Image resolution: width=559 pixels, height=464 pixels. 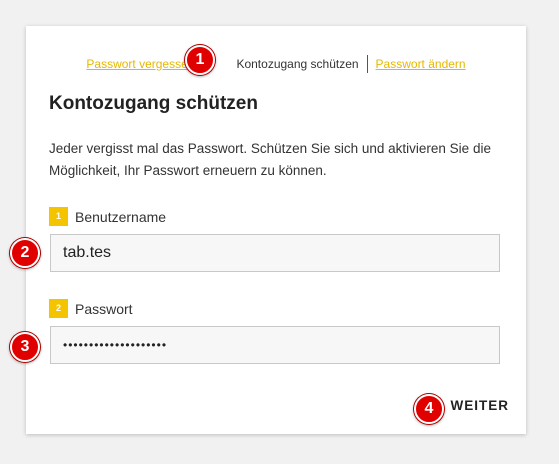 I want to click on step-badge: 2, so click(x=58, y=308).